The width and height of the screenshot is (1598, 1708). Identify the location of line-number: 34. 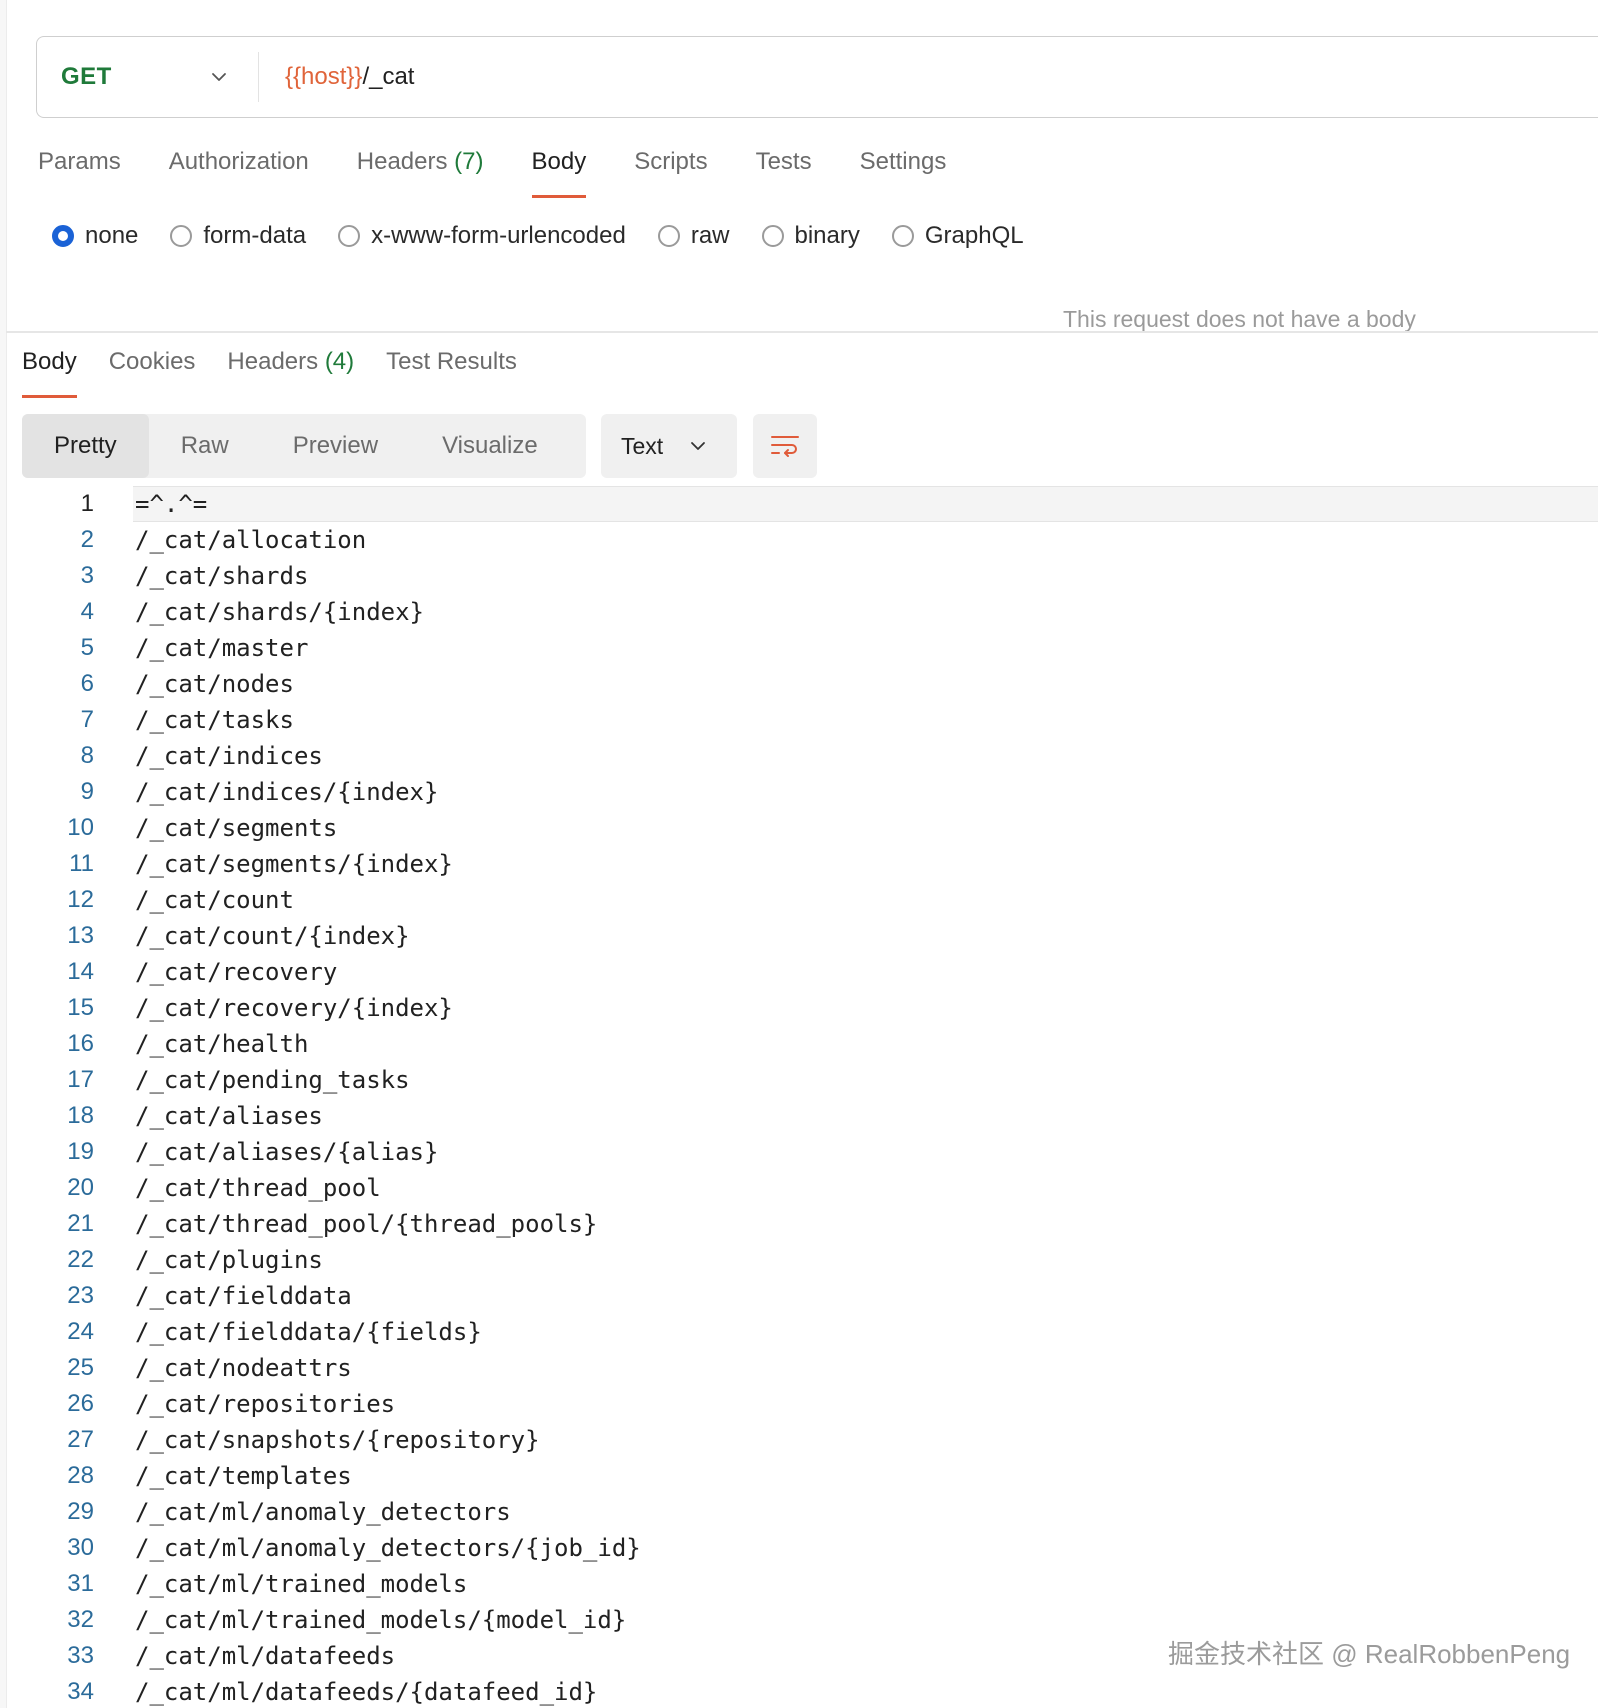
(80, 1691).